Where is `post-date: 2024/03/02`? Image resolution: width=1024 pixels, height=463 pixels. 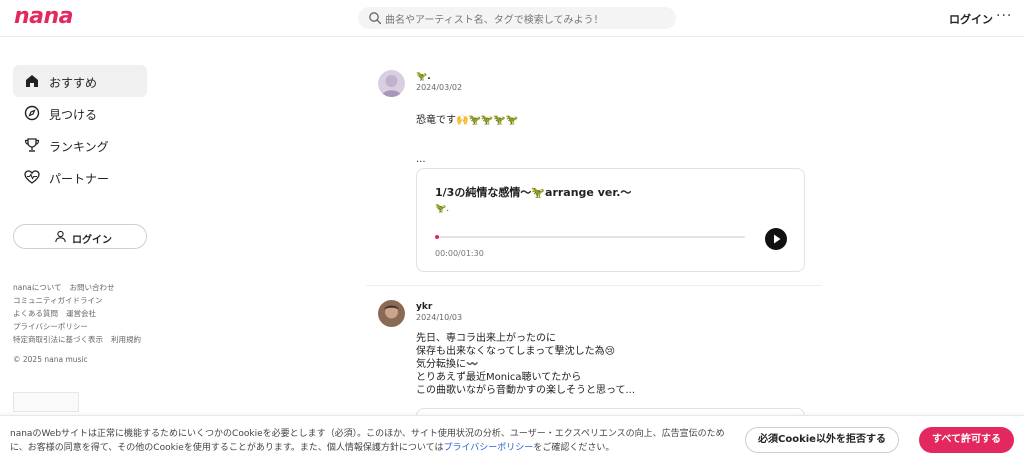
post-date: 2024/03/02 is located at coordinates (439, 87).